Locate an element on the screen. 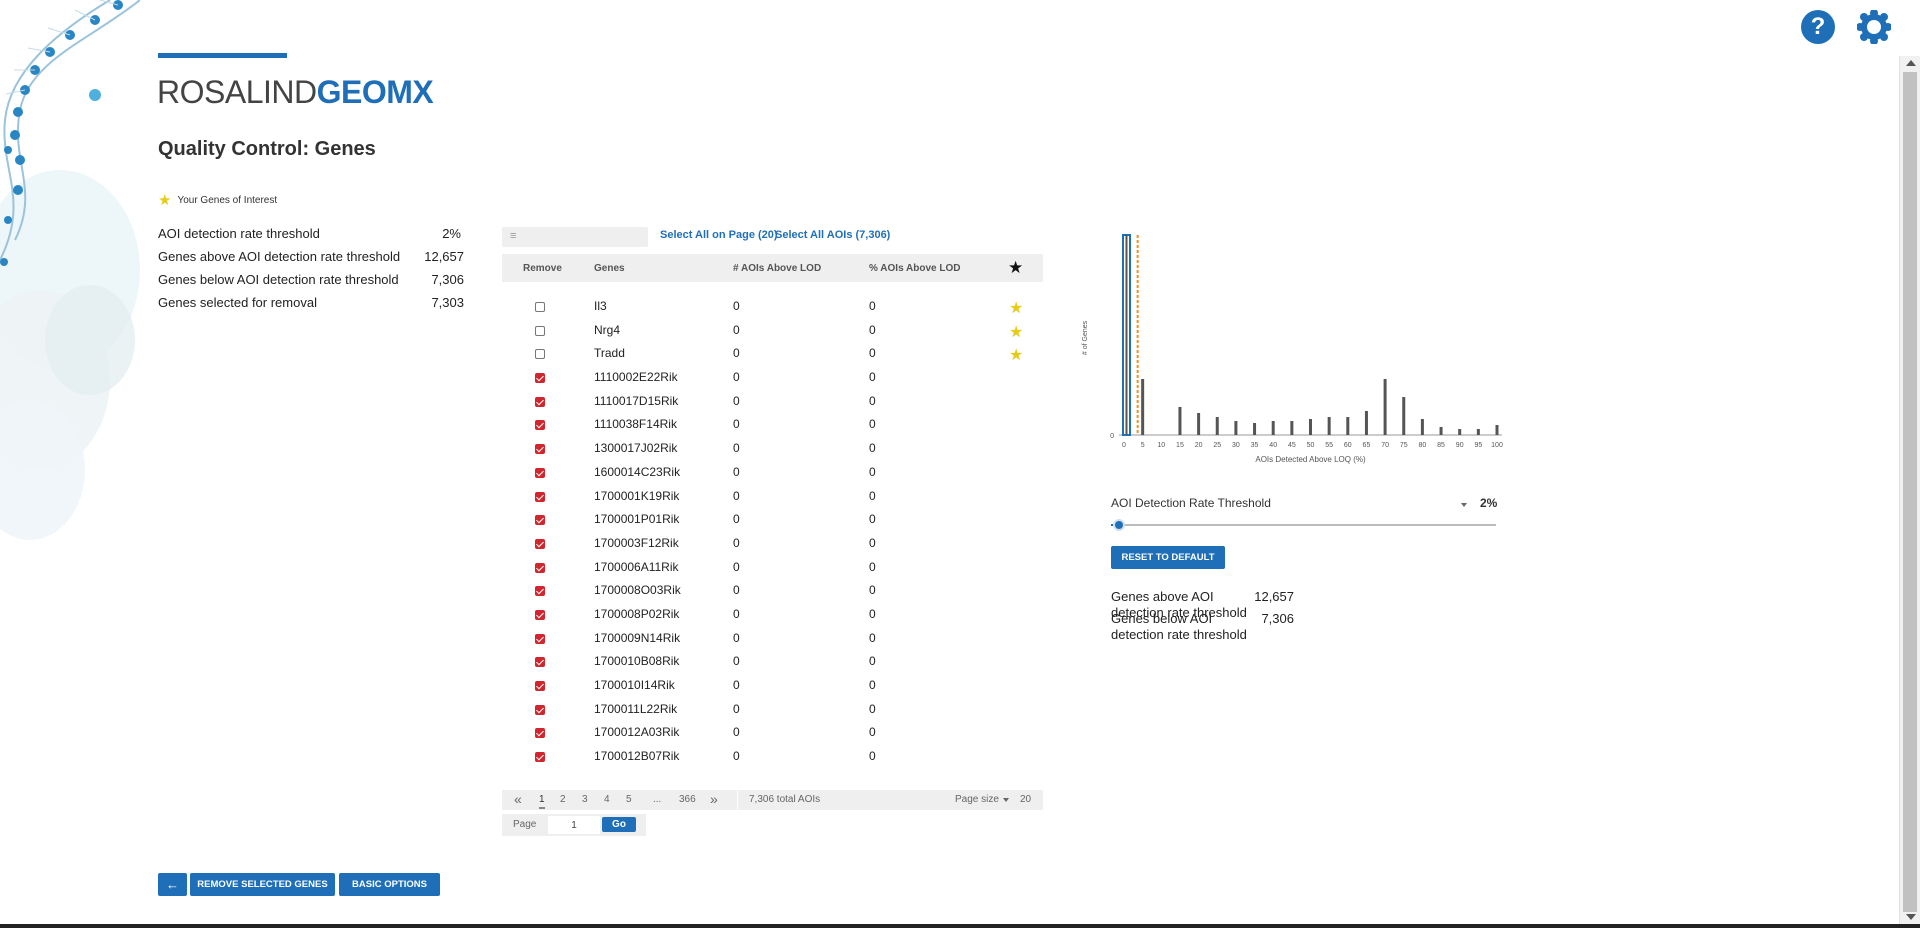  last-page-icon: » is located at coordinates (714, 799).